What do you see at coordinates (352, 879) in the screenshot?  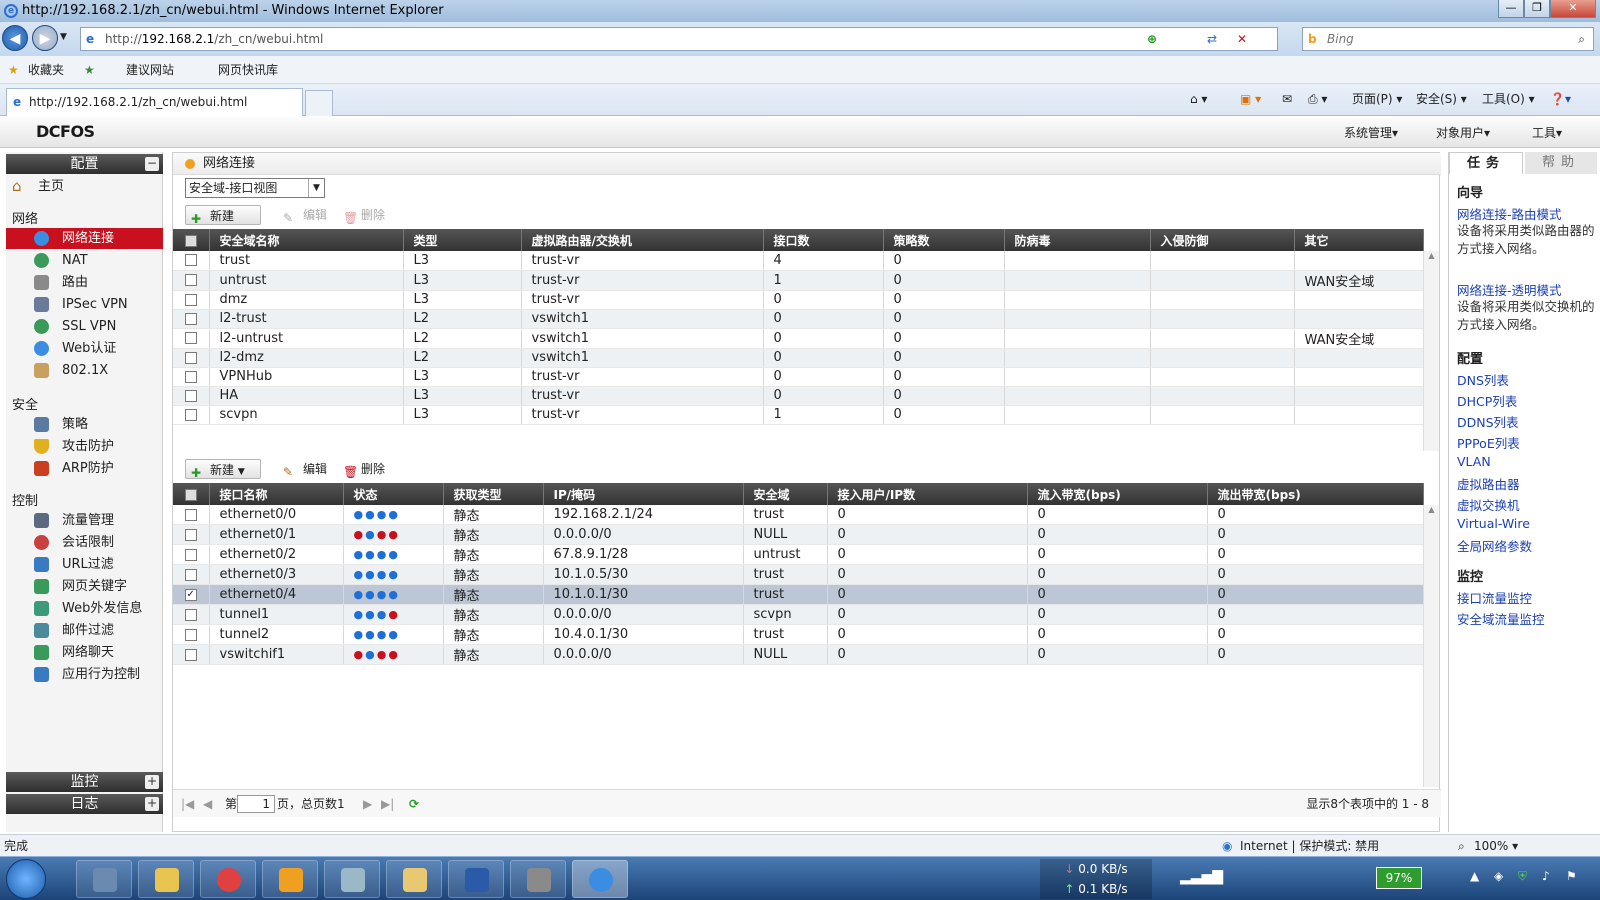 I see `taskbar-app-notes` at bounding box center [352, 879].